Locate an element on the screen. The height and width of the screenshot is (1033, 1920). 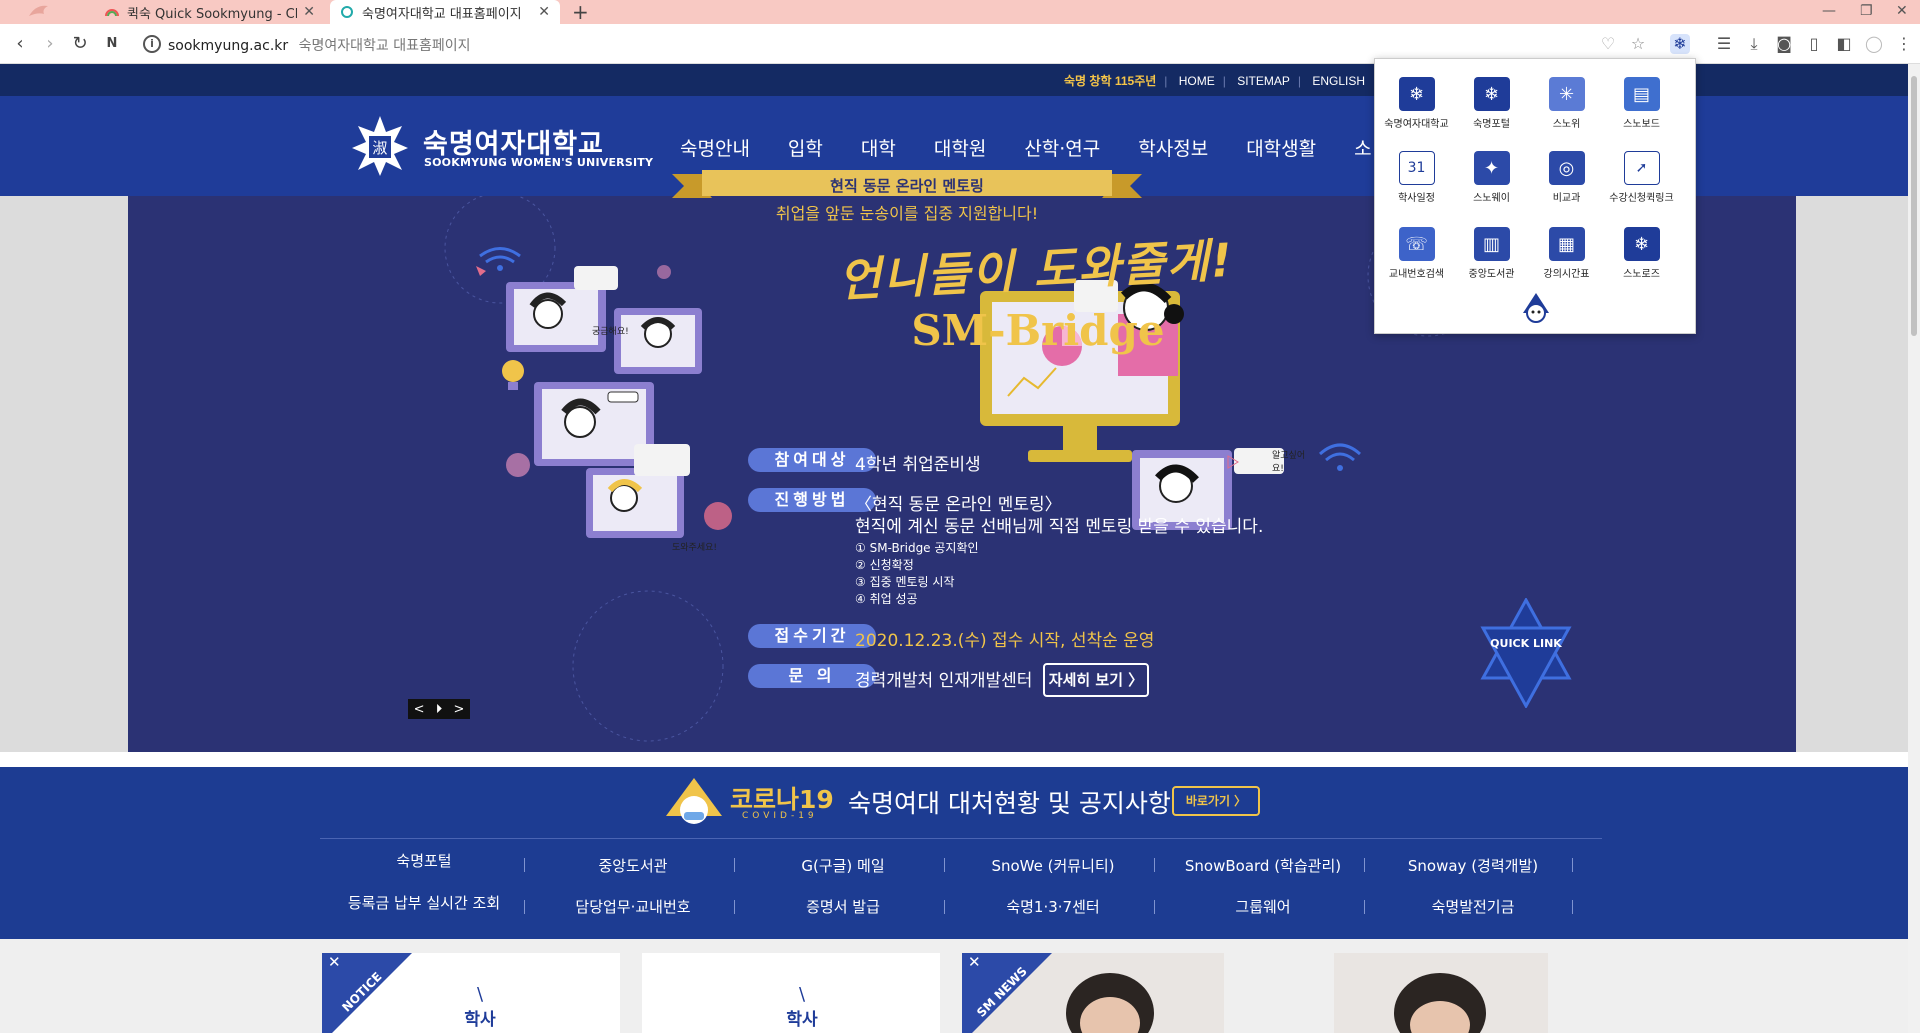
forward-icon: › is located at coordinates (50, 44).